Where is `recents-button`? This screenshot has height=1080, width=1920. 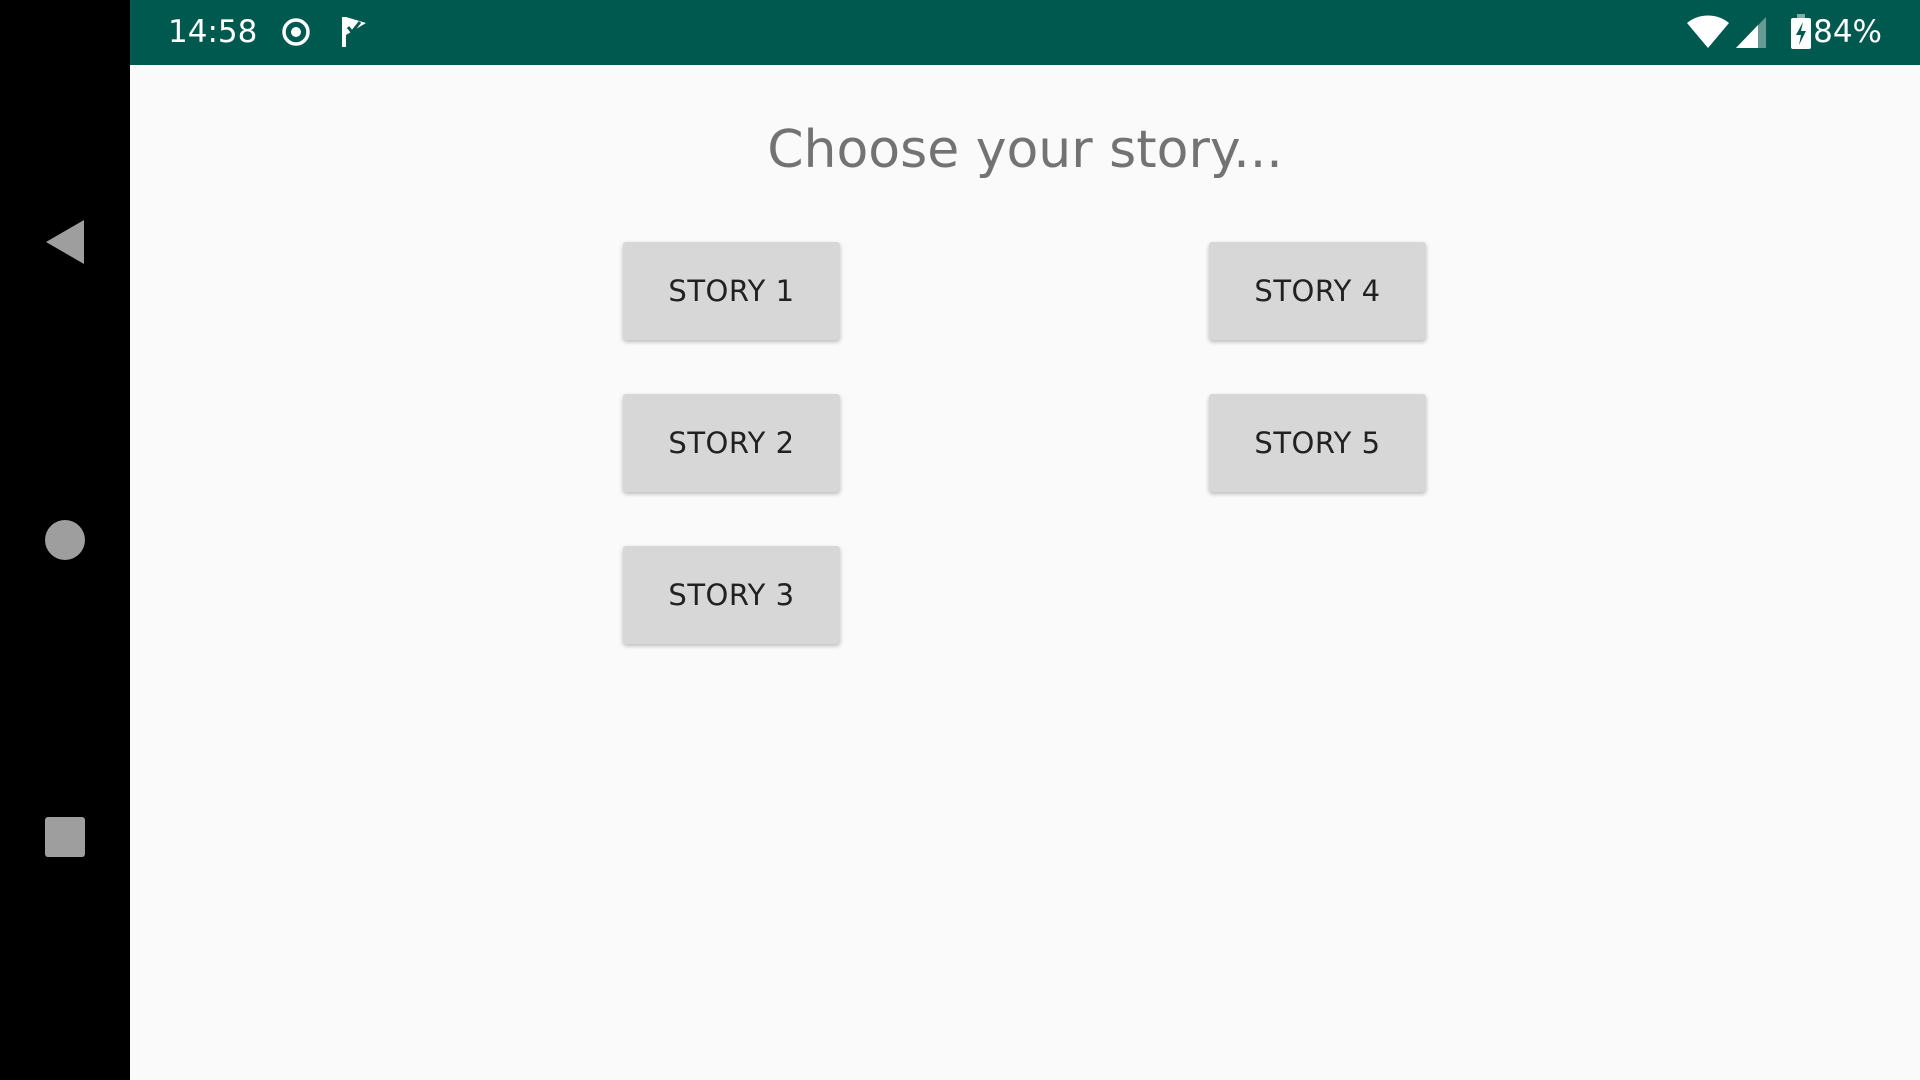 recents-button is located at coordinates (65, 837).